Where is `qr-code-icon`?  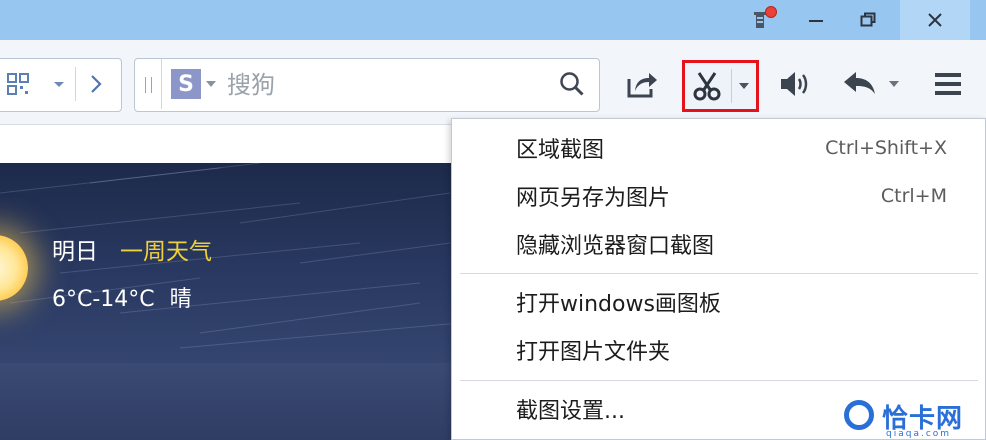 qr-code-icon is located at coordinates (18, 84).